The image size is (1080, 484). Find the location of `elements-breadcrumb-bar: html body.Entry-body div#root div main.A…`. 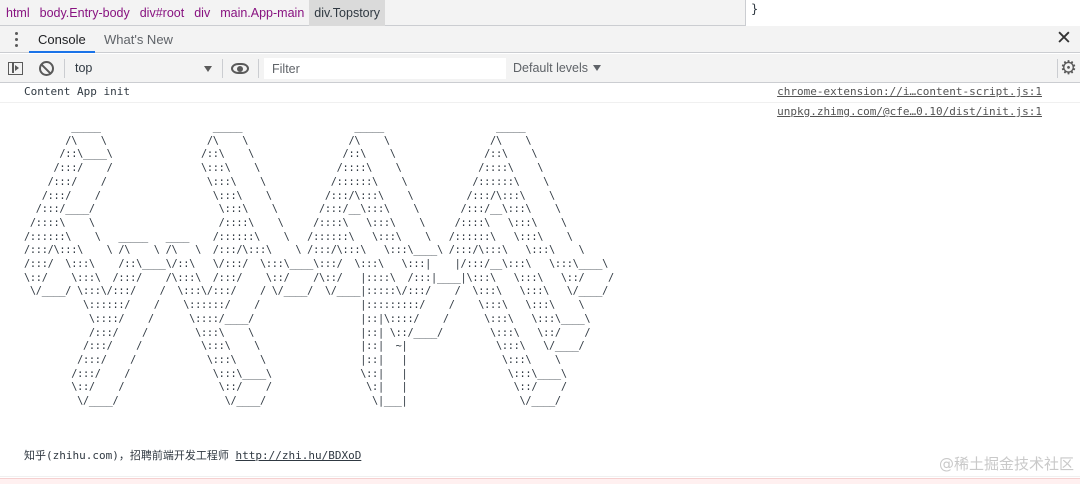

elements-breadcrumb-bar: html body.Entry-body div#root div main.A… is located at coordinates (540, 13).